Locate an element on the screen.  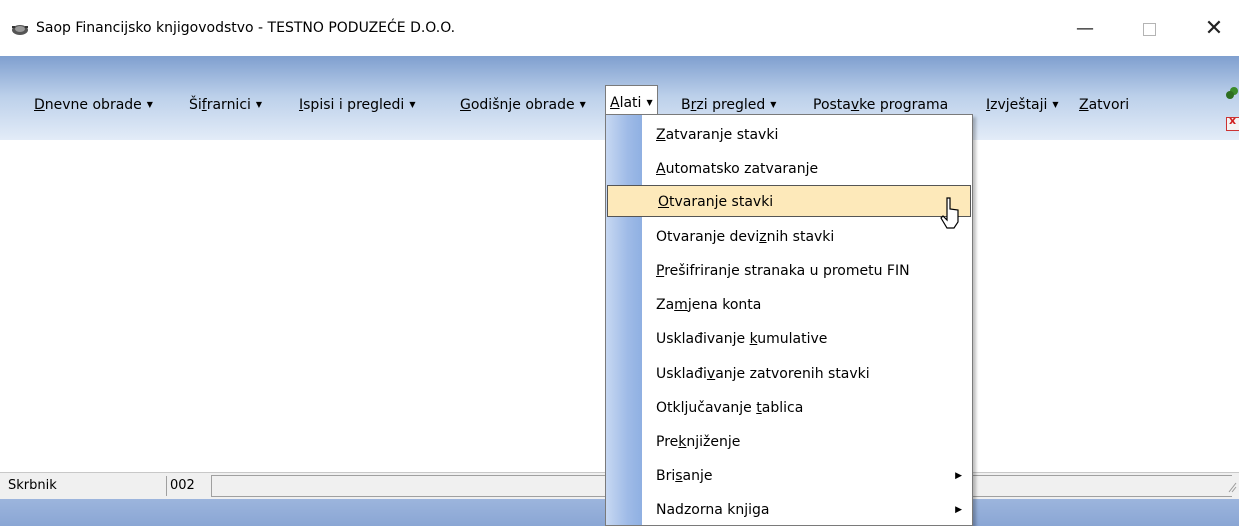
item-label: jena konta is located at coordinates (724, 305).